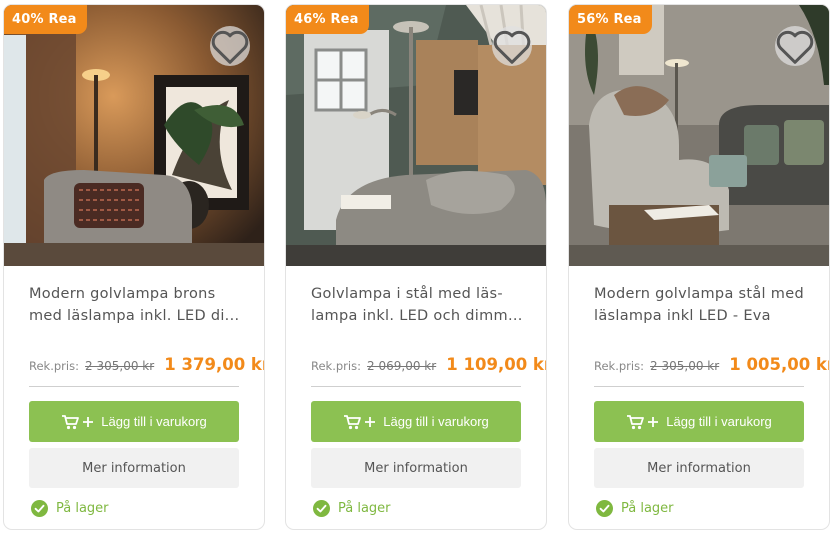  What do you see at coordinates (45, 19) in the screenshot?
I see `sale-badge: 40% Rea` at bounding box center [45, 19].